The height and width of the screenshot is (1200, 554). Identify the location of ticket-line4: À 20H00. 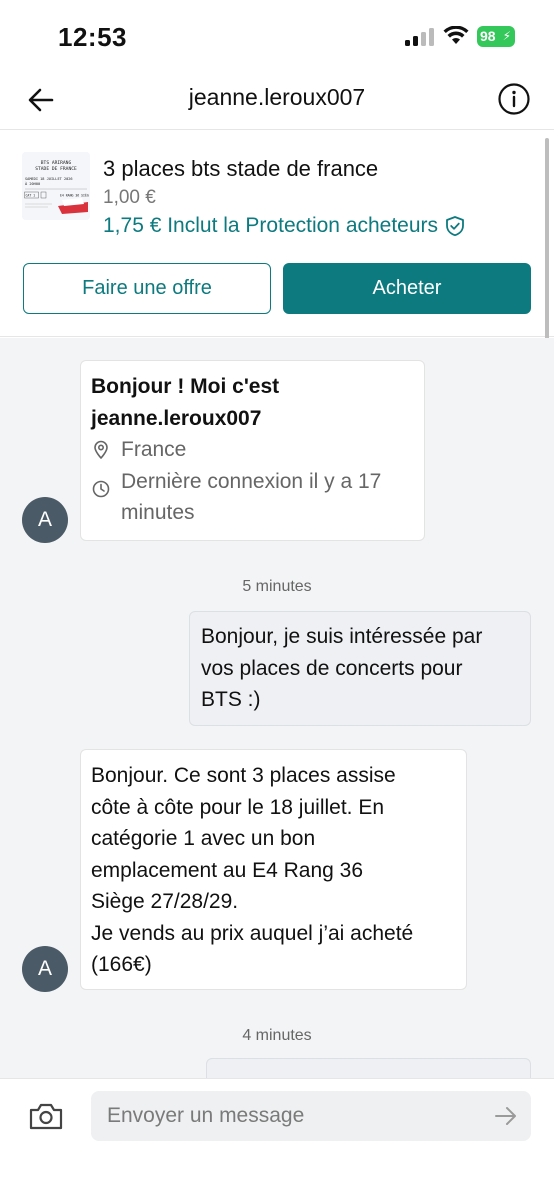
(32, 183).